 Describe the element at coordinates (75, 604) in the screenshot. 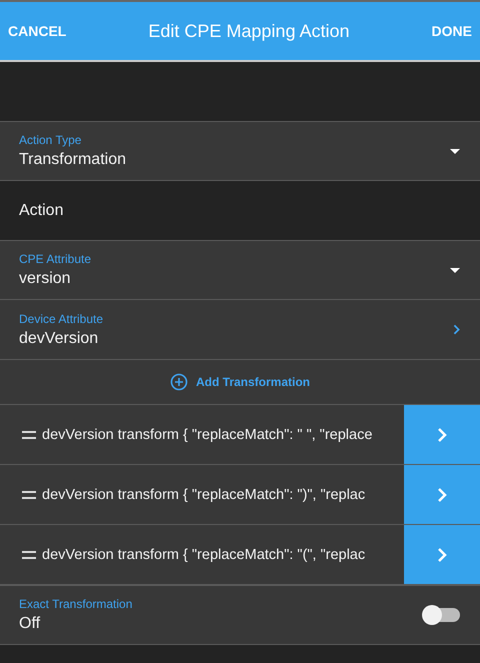

I see `field-label: Exact Transformation` at that location.